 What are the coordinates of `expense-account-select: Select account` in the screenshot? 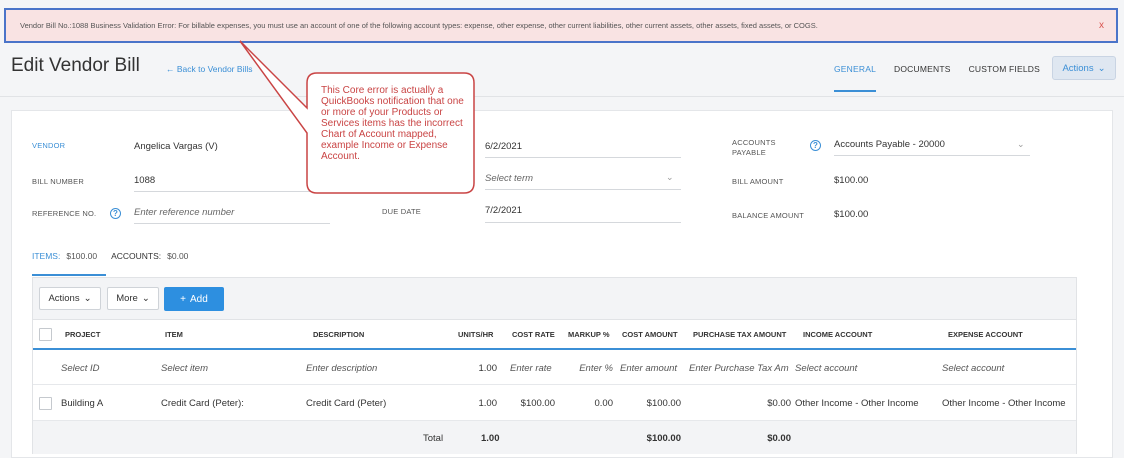 It's located at (973, 368).